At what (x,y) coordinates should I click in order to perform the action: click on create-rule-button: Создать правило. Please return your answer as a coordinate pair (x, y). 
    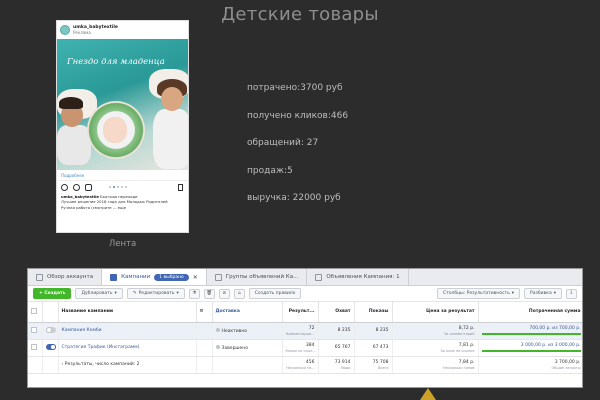
    Looking at the image, I should click on (275, 293).